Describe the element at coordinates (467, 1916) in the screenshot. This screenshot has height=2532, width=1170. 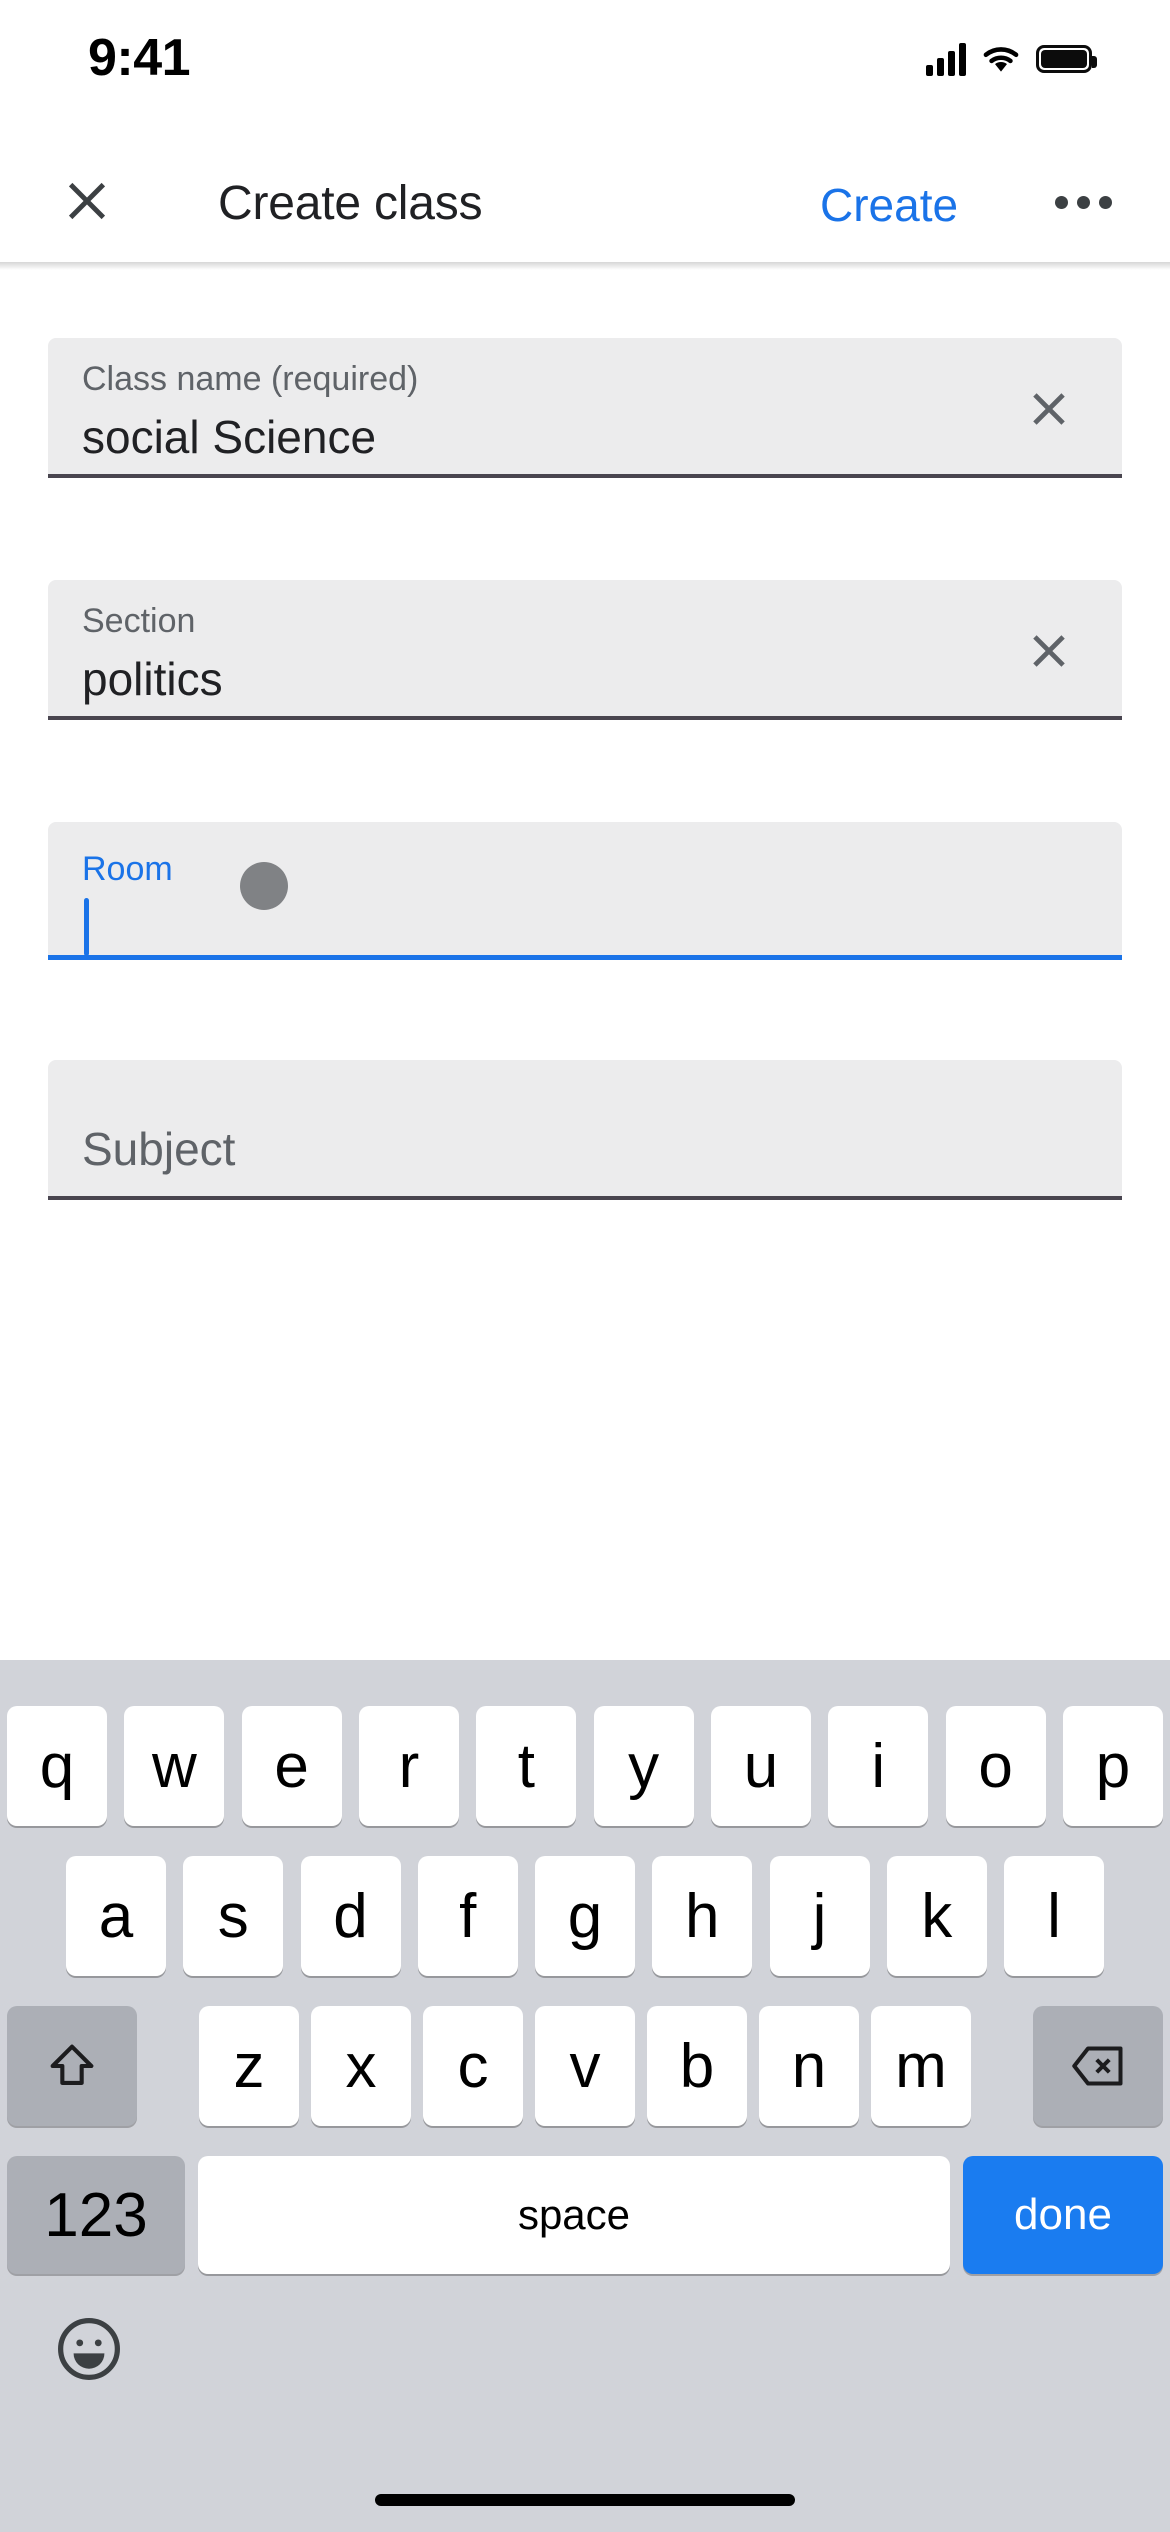
I see `key-f: f` at that location.